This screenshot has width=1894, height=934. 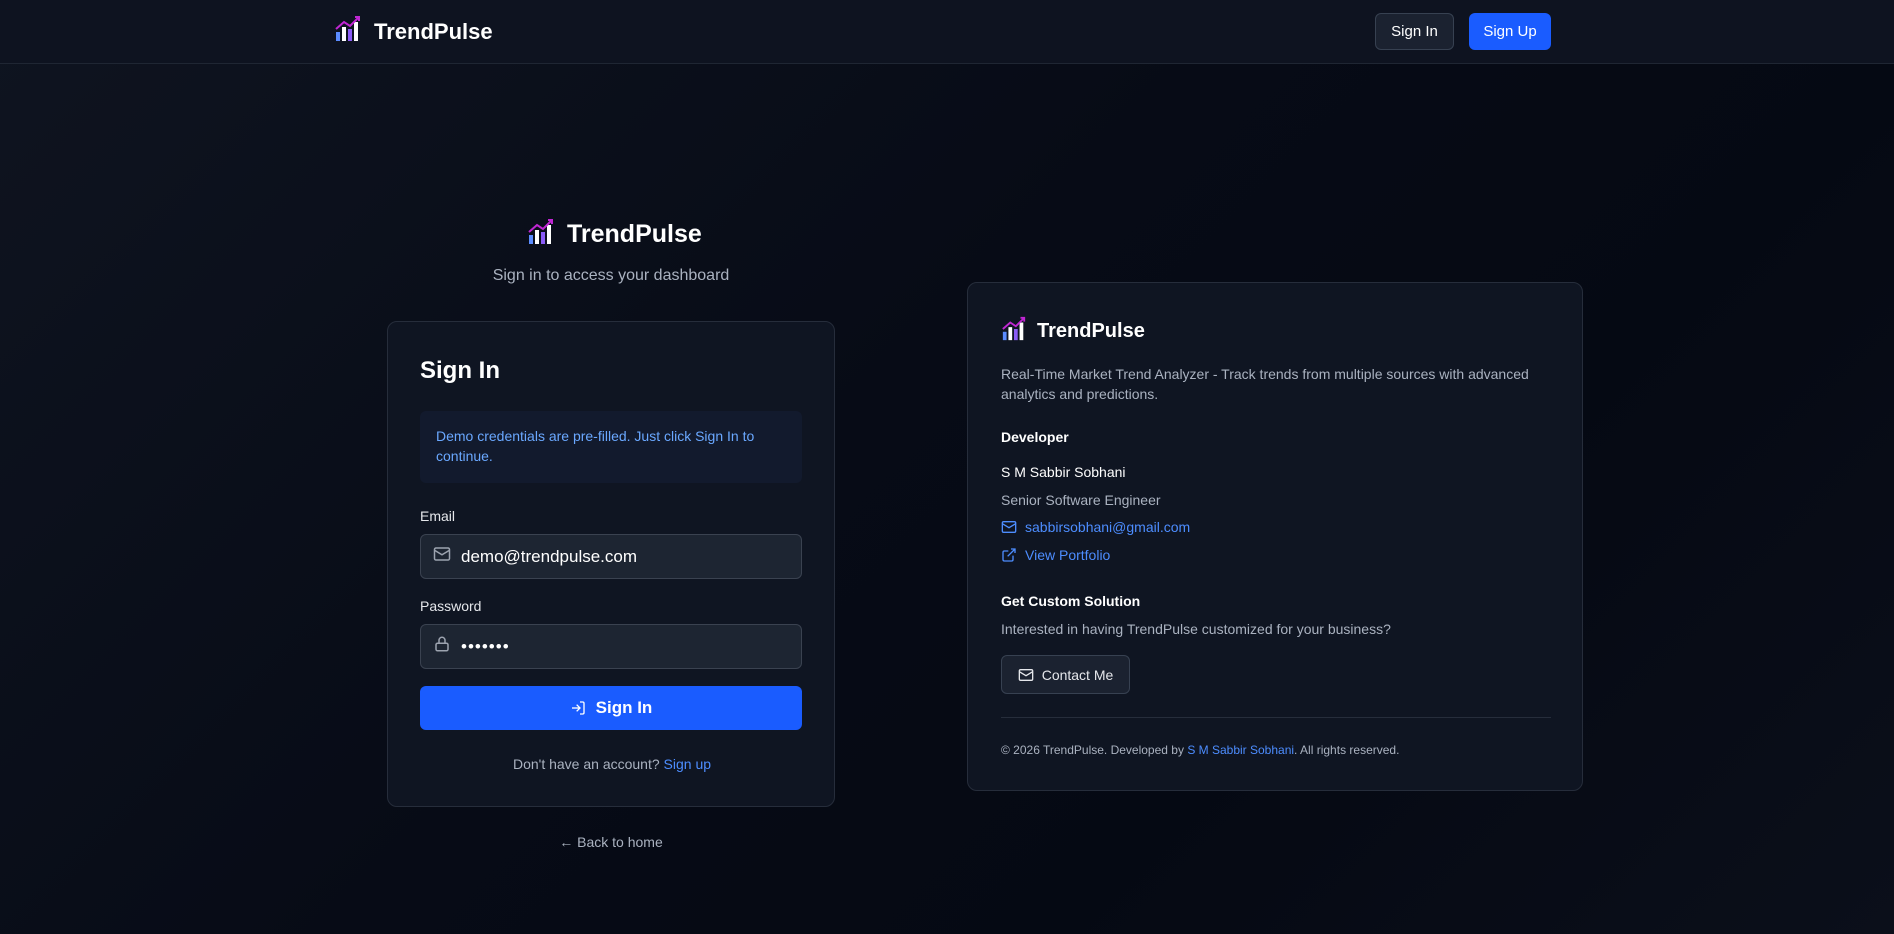 What do you see at coordinates (1347, 750) in the screenshot?
I see `footer-suffix: . All rights reserved.` at bounding box center [1347, 750].